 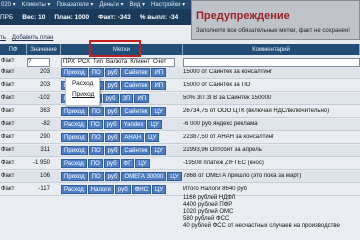 What do you see at coordinates (271, 85) in the screenshot?
I see `row-comment: 15000 от Сайнтек за ПО` at bounding box center [271, 85].